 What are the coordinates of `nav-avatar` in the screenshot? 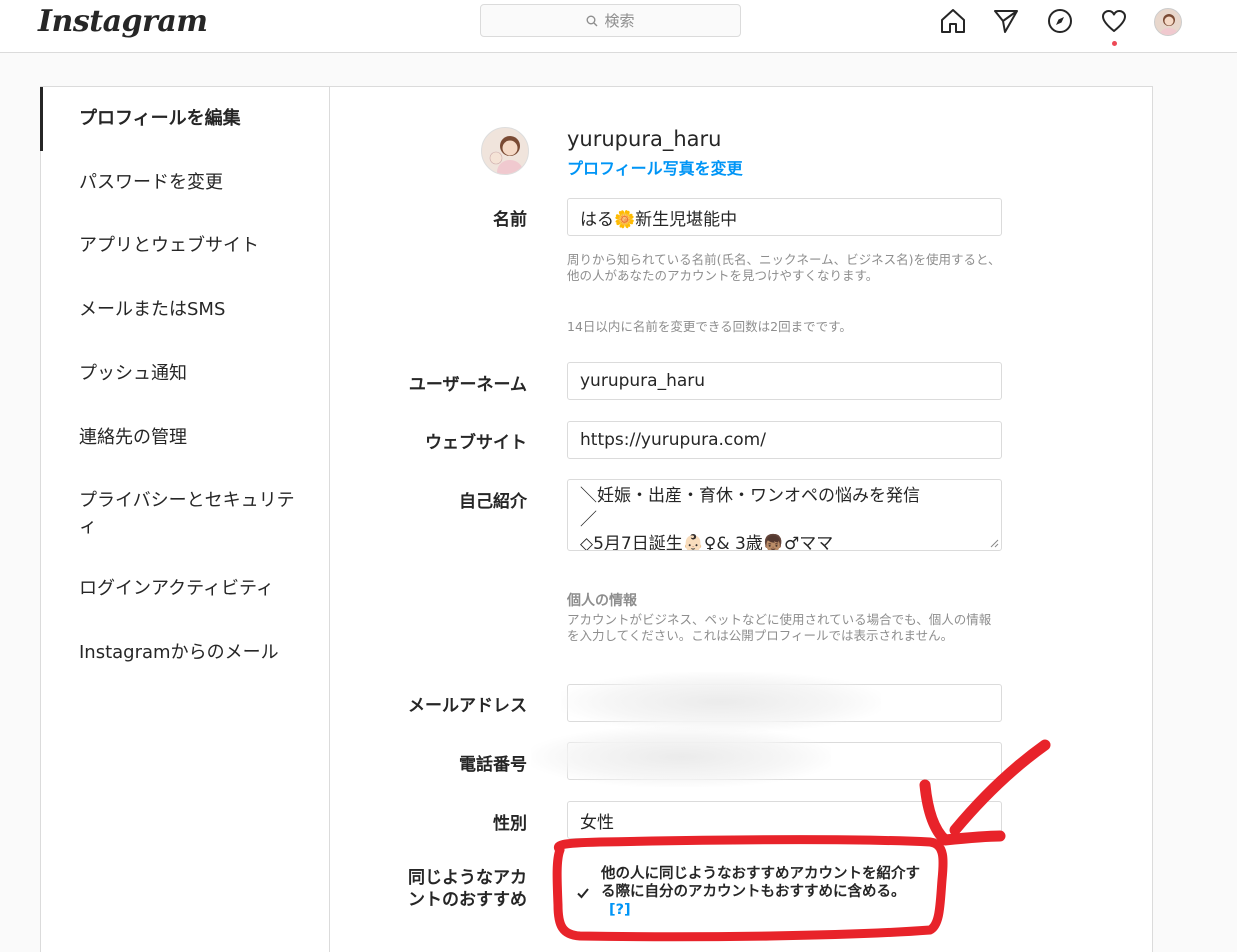 It's located at (1168, 22).